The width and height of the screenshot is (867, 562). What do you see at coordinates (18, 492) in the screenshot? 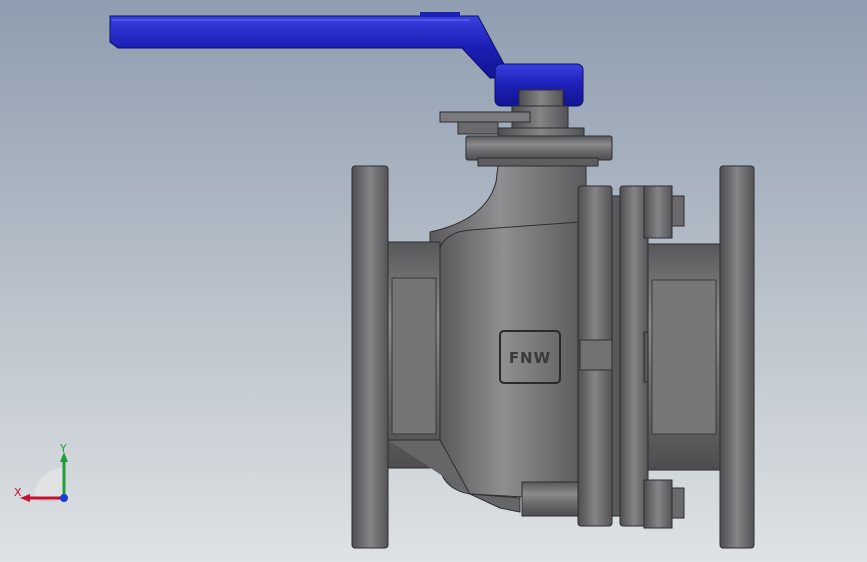
I see `x-axis-label: X` at bounding box center [18, 492].